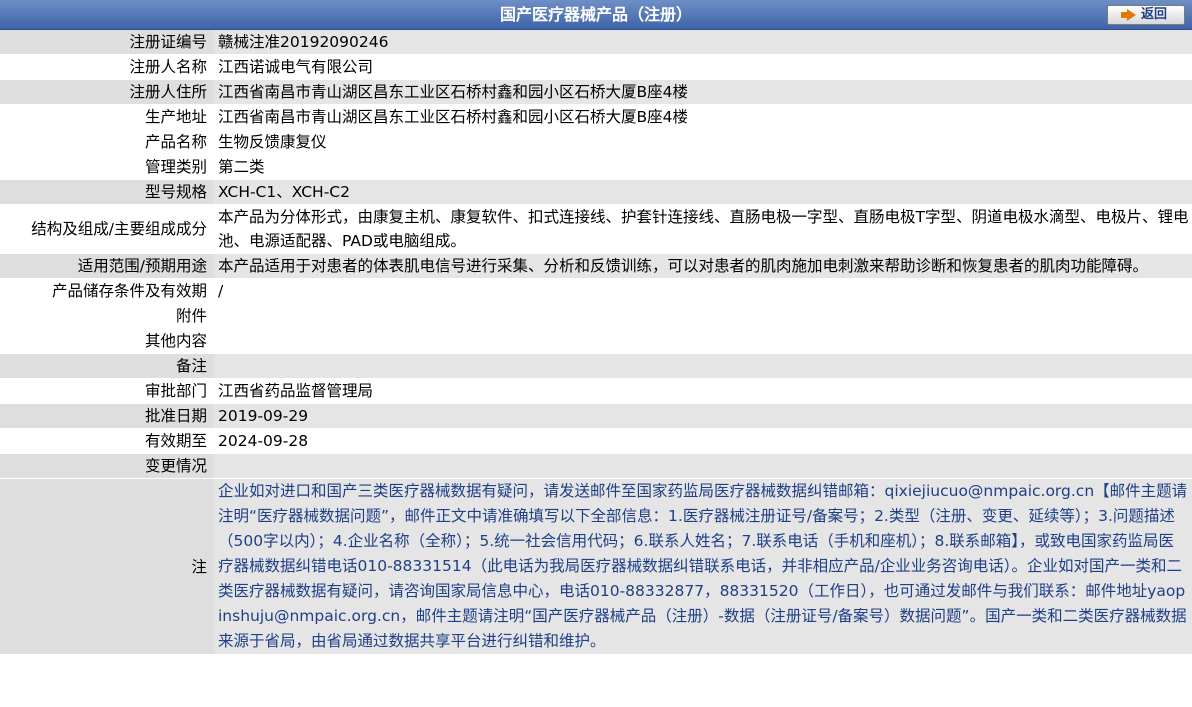  What do you see at coordinates (107, 416) in the screenshot?
I see `field-label: 批准日期` at bounding box center [107, 416].